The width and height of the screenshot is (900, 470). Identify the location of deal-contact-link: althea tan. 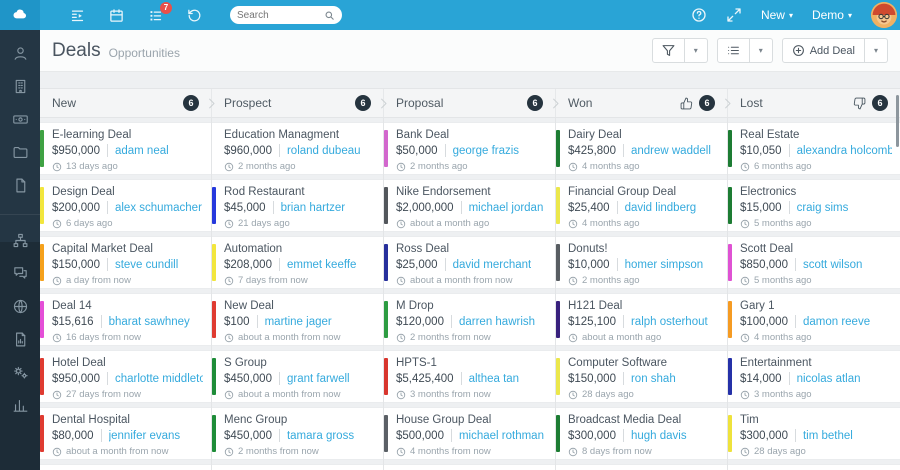
(494, 379).